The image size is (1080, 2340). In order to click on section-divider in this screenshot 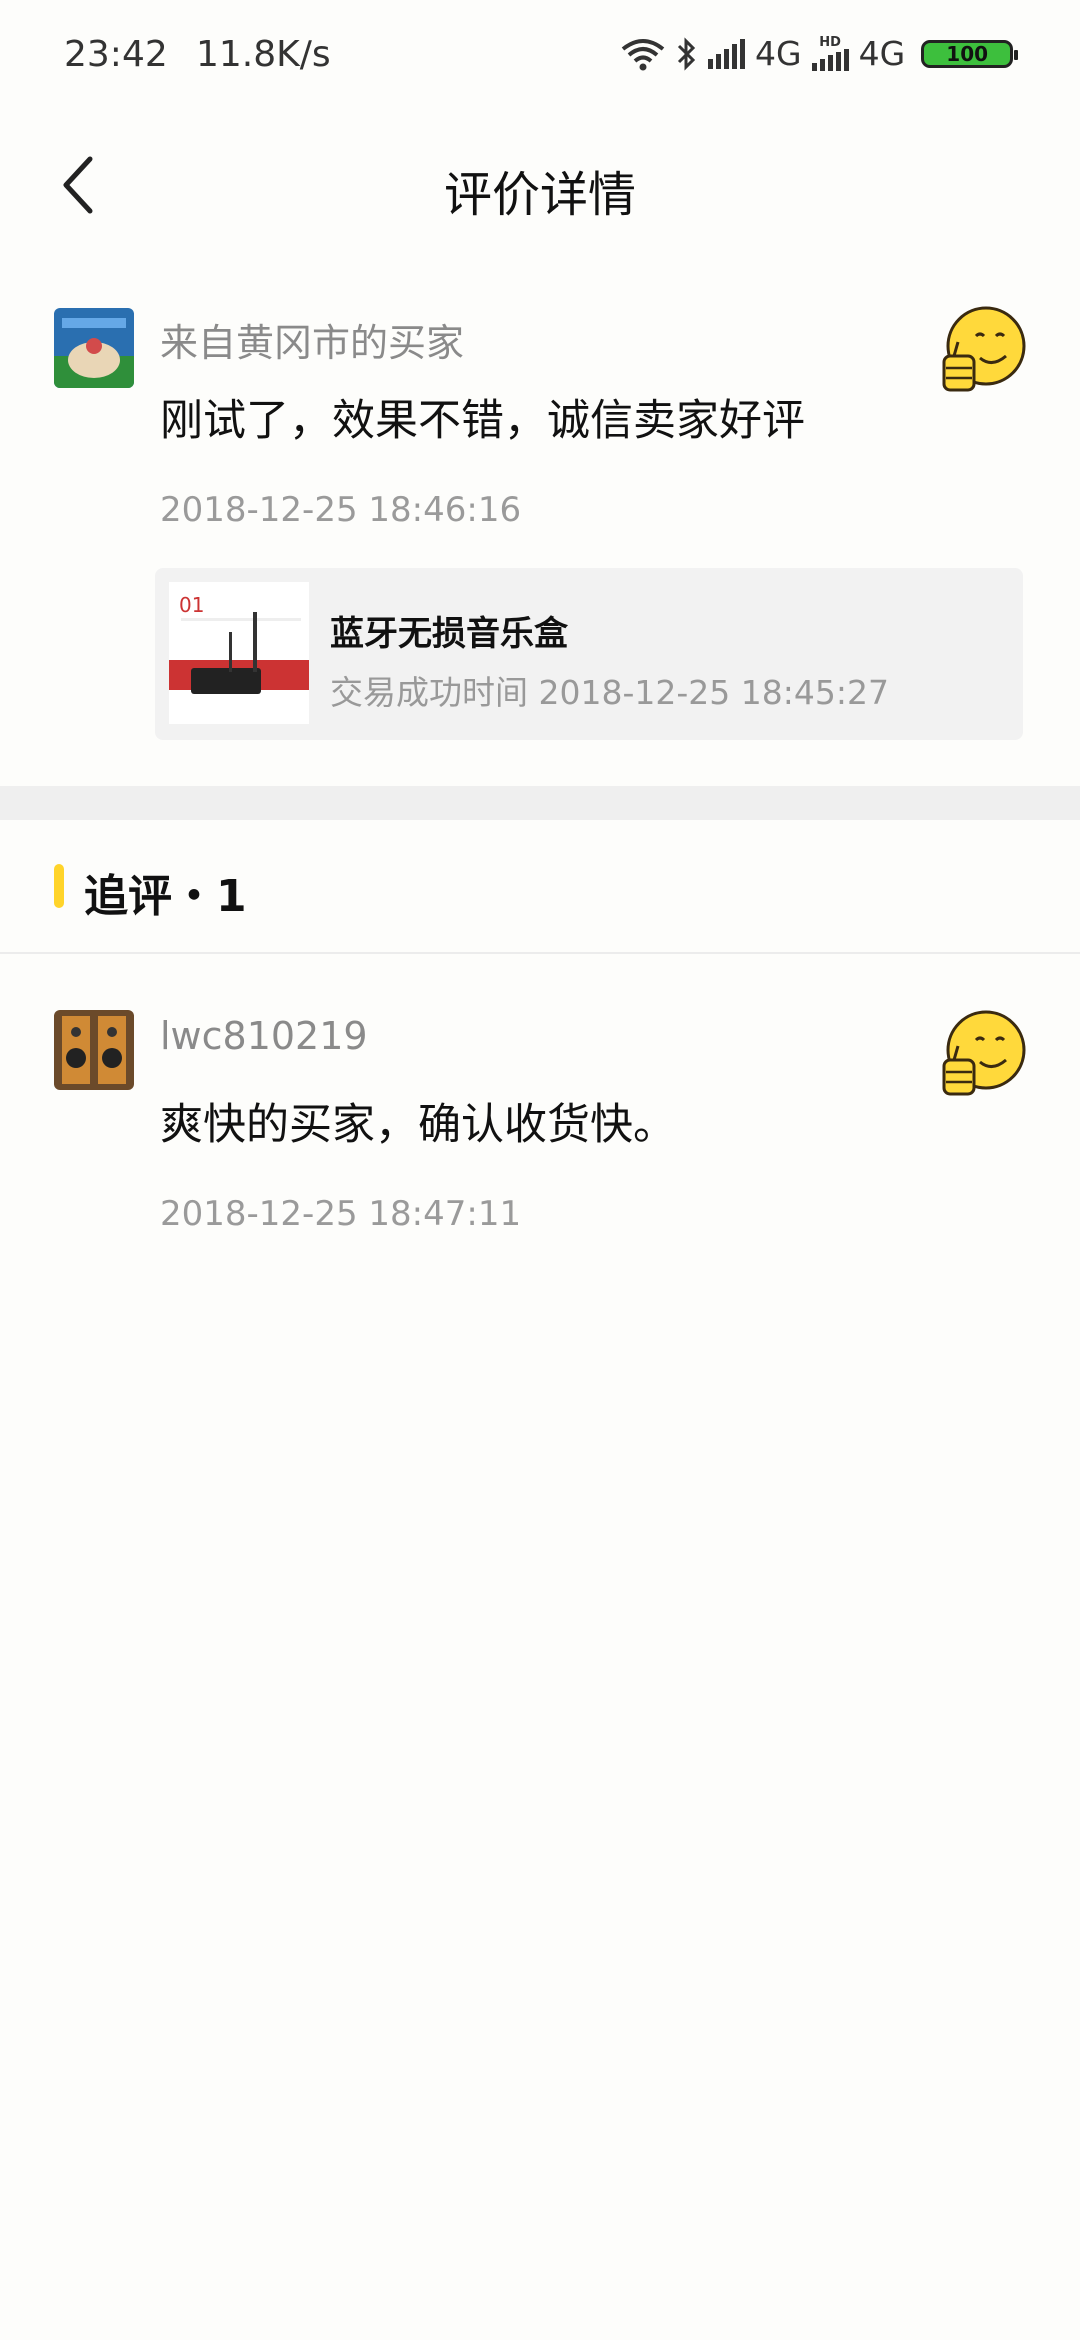, I will do `click(540, 803)`.